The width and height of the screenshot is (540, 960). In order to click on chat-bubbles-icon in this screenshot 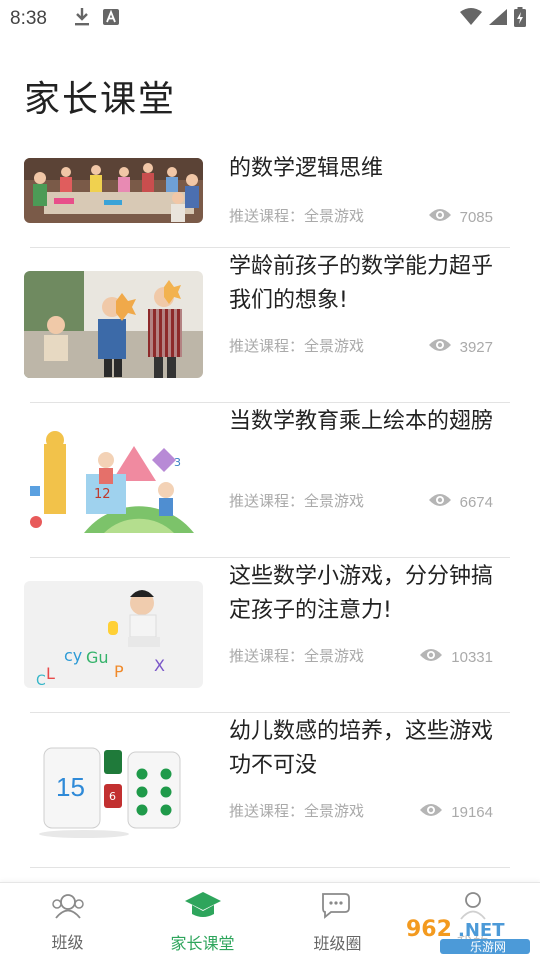, I will do `click(338, 907)`.